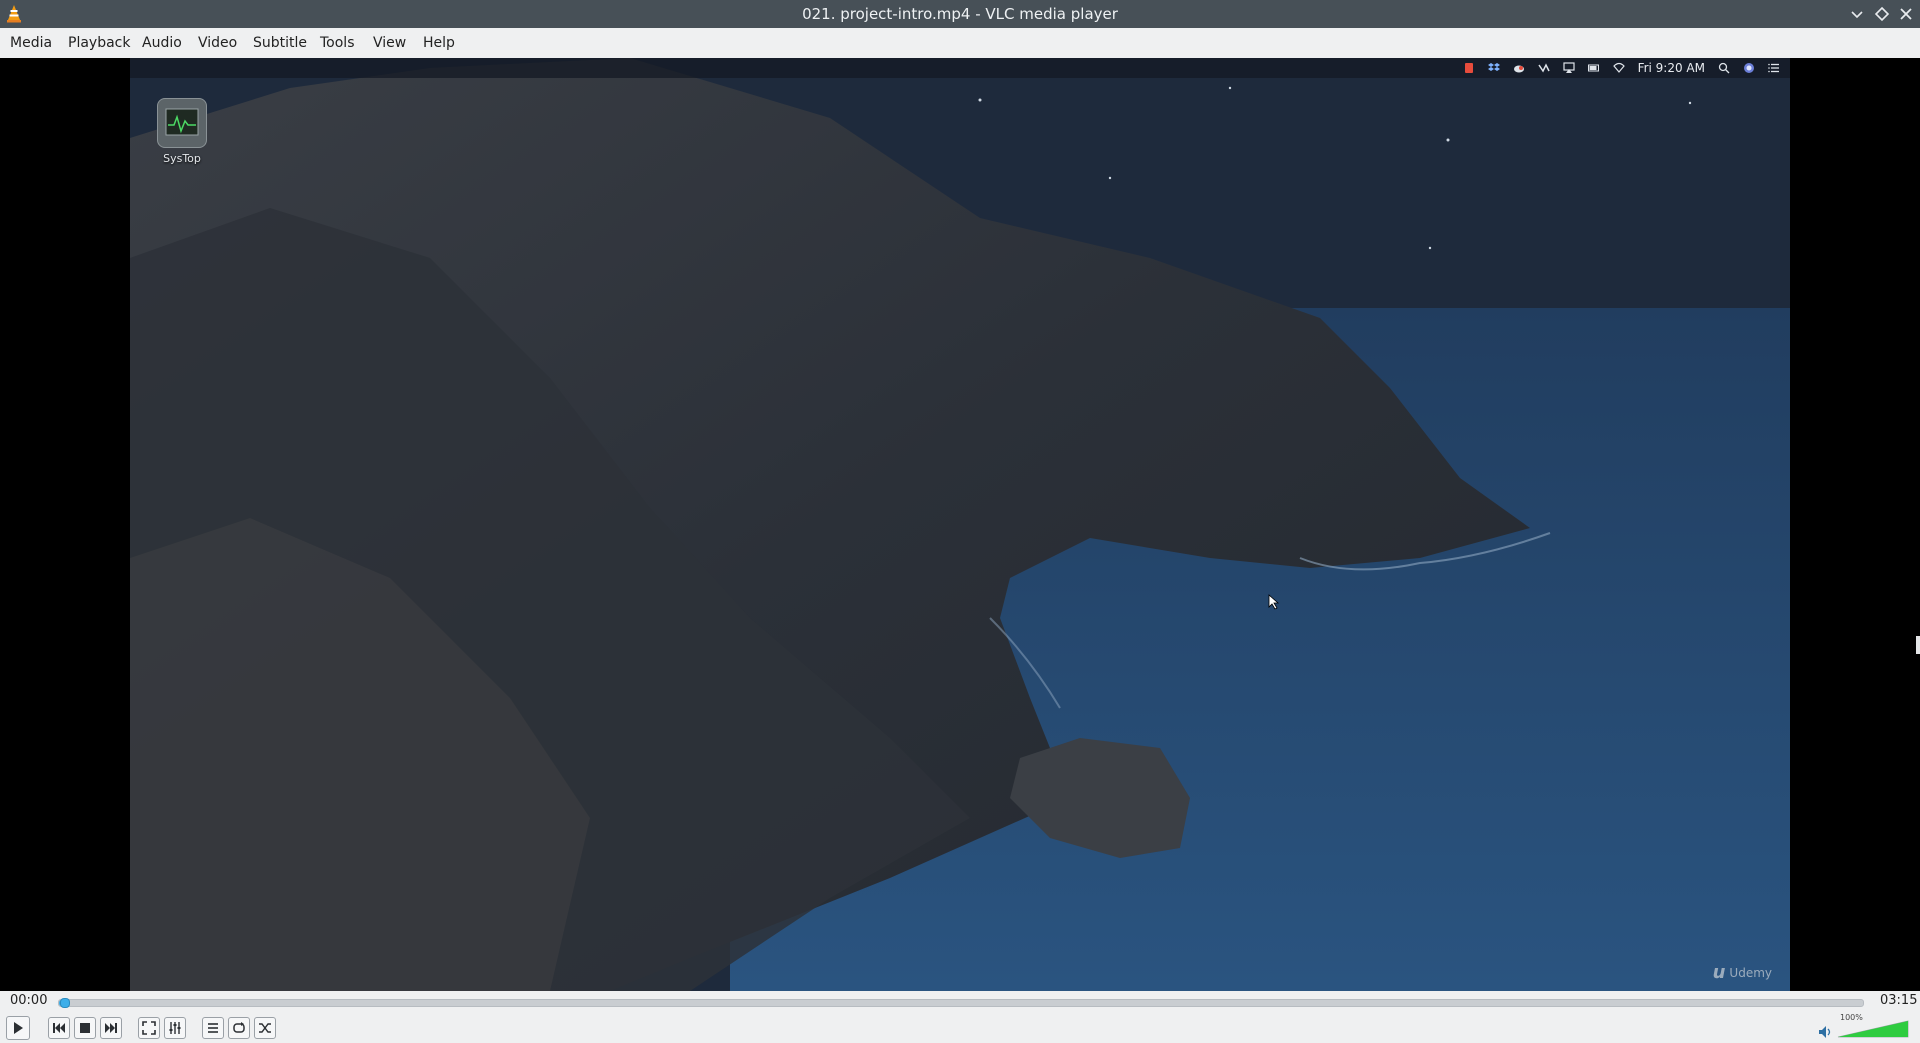  Describe the element at coordinates (1618, 67) in the screenshot. I see `wifi-icon` at that location.